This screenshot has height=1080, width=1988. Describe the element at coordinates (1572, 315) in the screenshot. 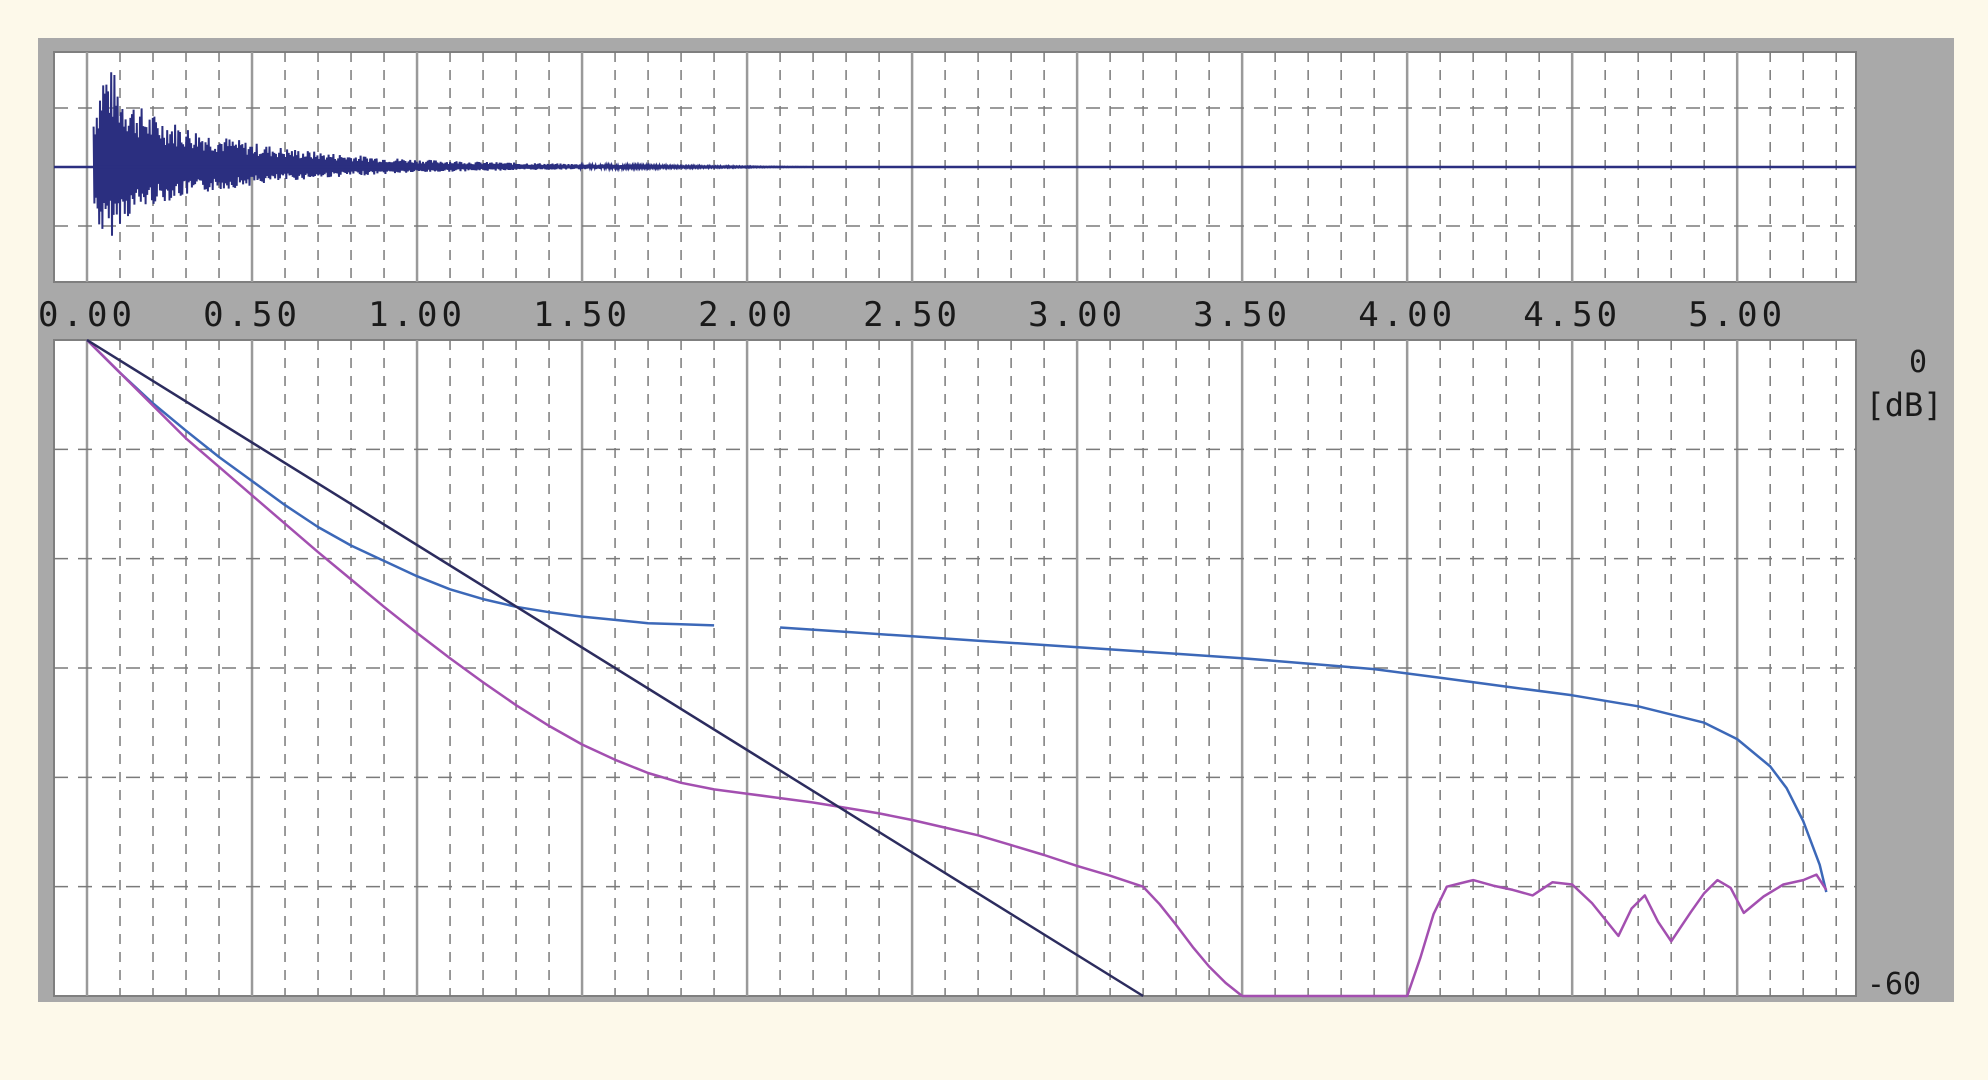

I see `x-tick-label: 4.50` at that location.